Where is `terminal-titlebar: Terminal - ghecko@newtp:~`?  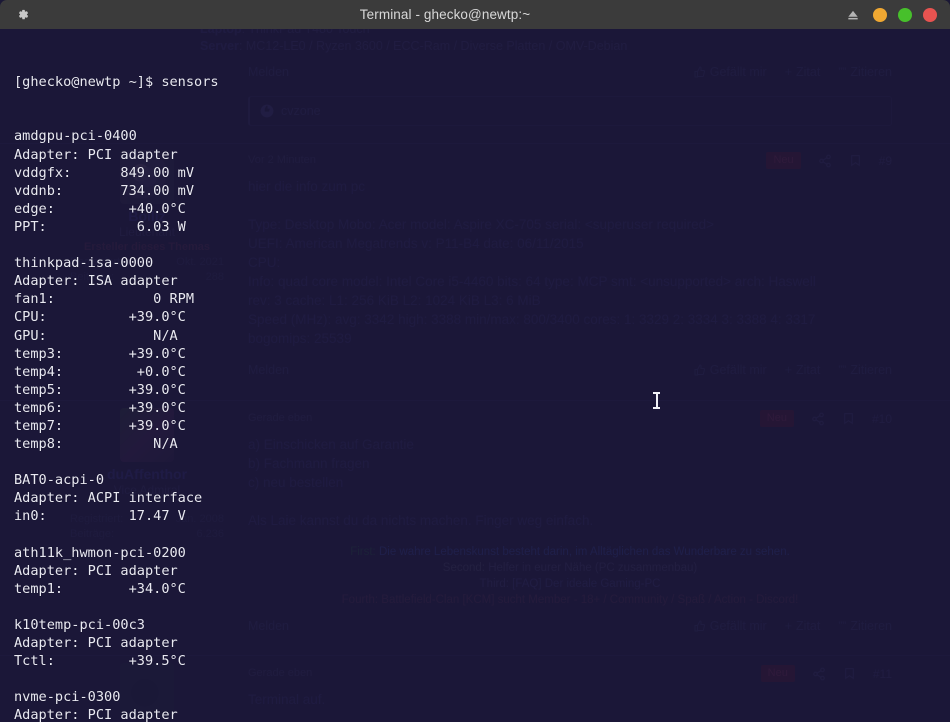 terminal-titlebar: Terminal - ghecko@newtp:~ is located at coordinates (475, 14).